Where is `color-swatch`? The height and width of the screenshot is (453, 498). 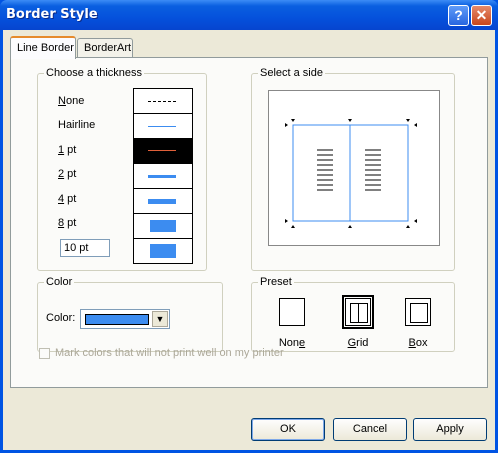
color-swatch is located at coordinates (117, 319).